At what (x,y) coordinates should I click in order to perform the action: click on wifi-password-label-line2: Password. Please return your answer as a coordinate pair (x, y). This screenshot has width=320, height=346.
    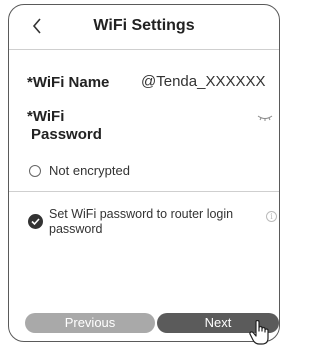
    Looking at the image, I should click on (66, 134).